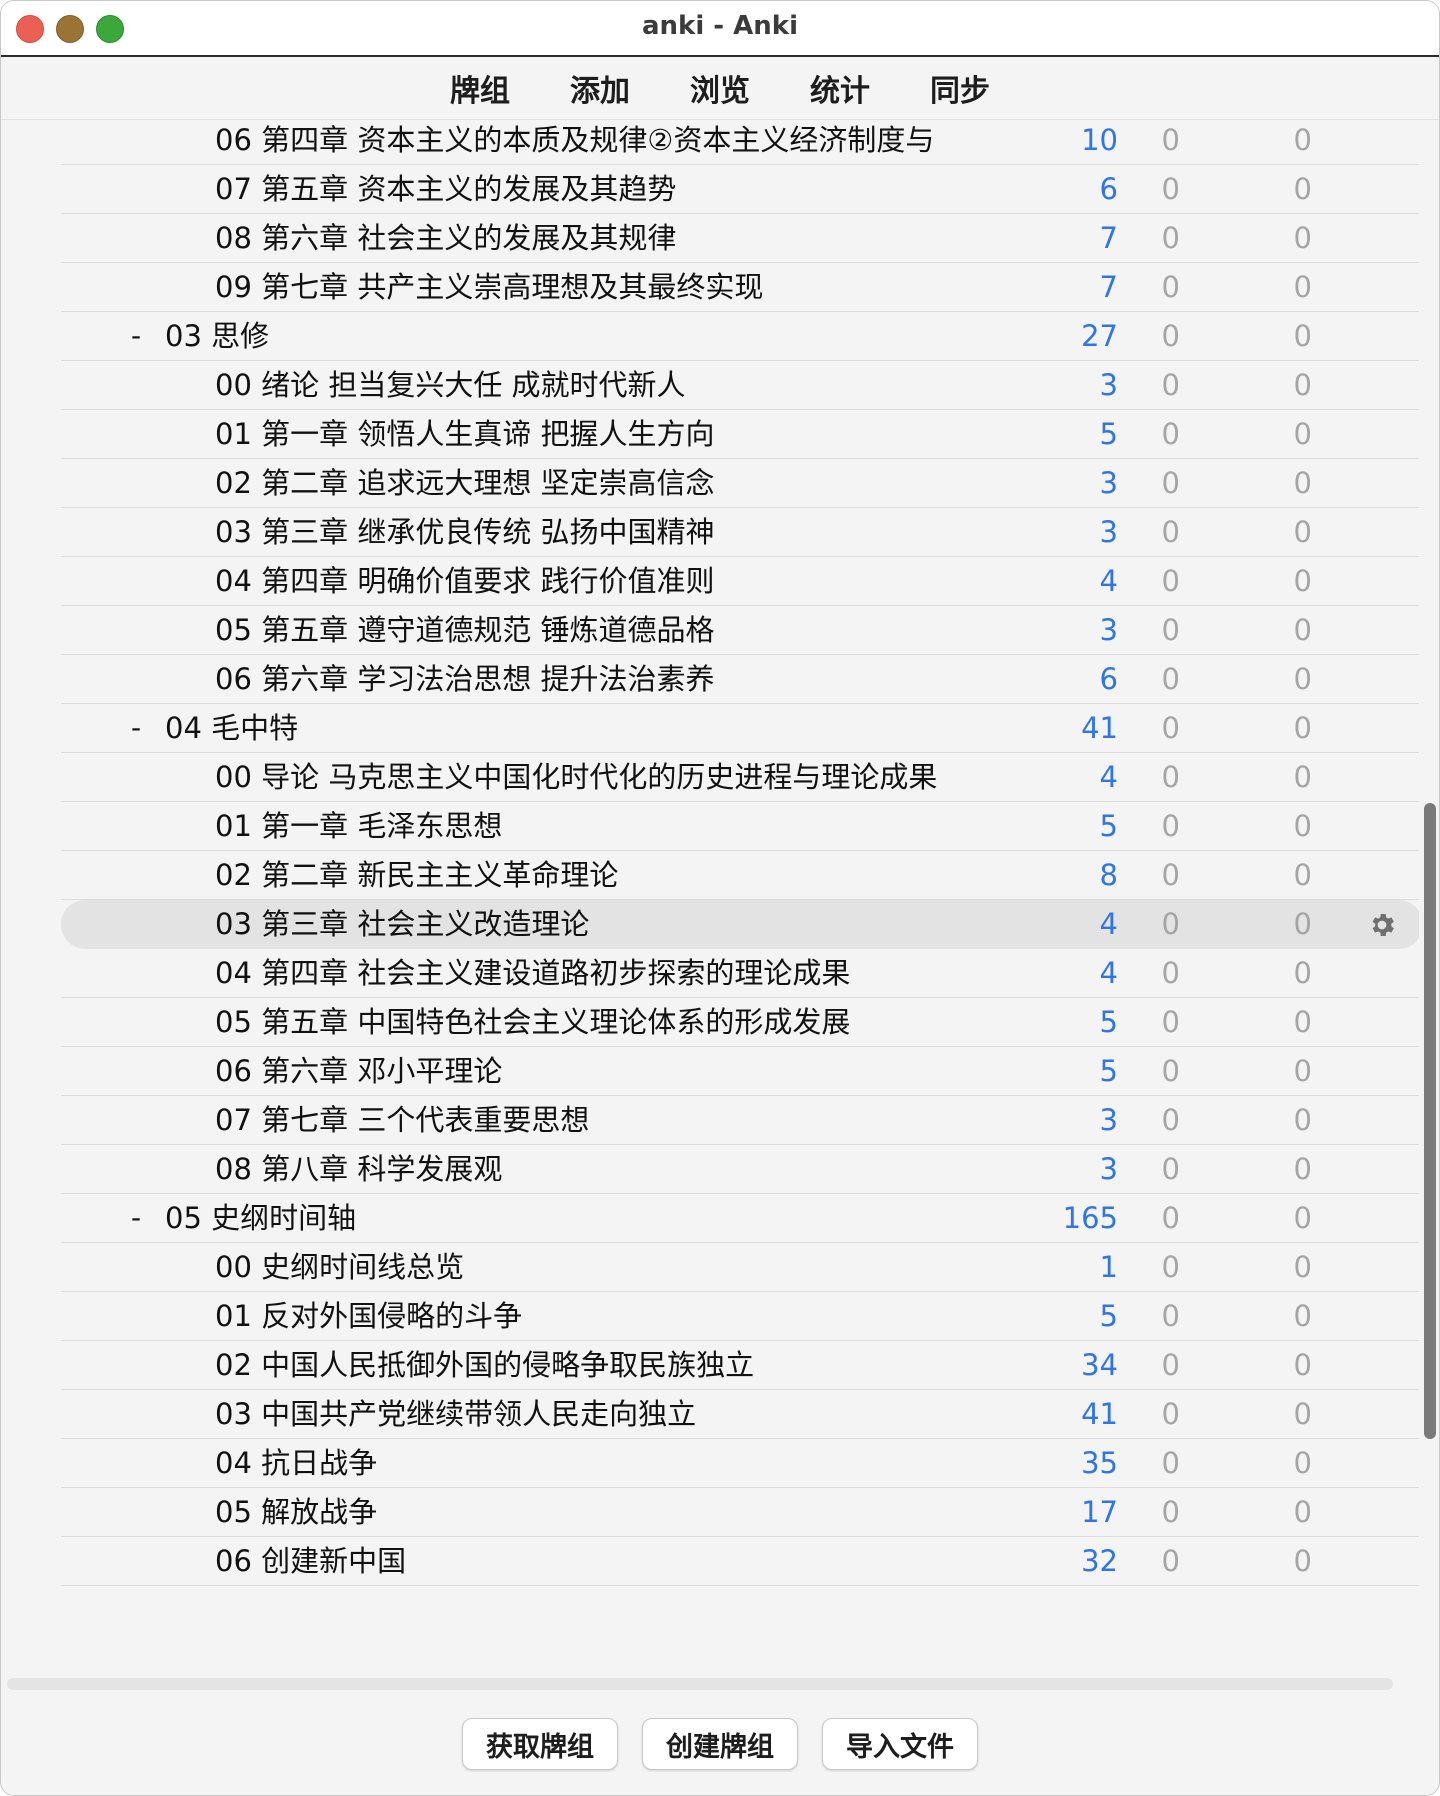 The height and width of the screenshot is (1796, 1440). What do you see at coordinates (445, 238) in the screenshot?
I see `deck-name-link: 08 第六章 社会主义的发展及其规律` at bounding box center [445, 238].